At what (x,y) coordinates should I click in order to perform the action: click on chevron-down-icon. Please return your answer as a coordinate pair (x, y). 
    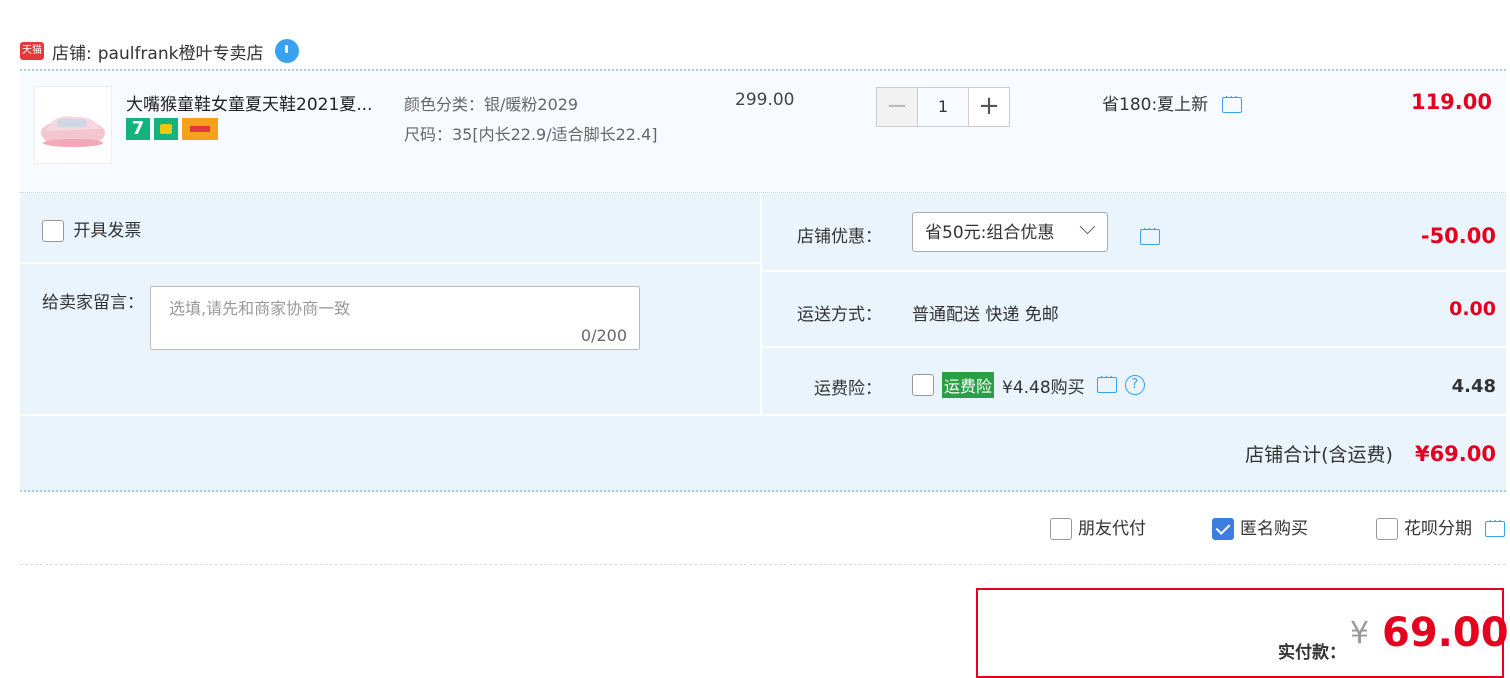
    Looking at the image, I should click on (1087, 226).